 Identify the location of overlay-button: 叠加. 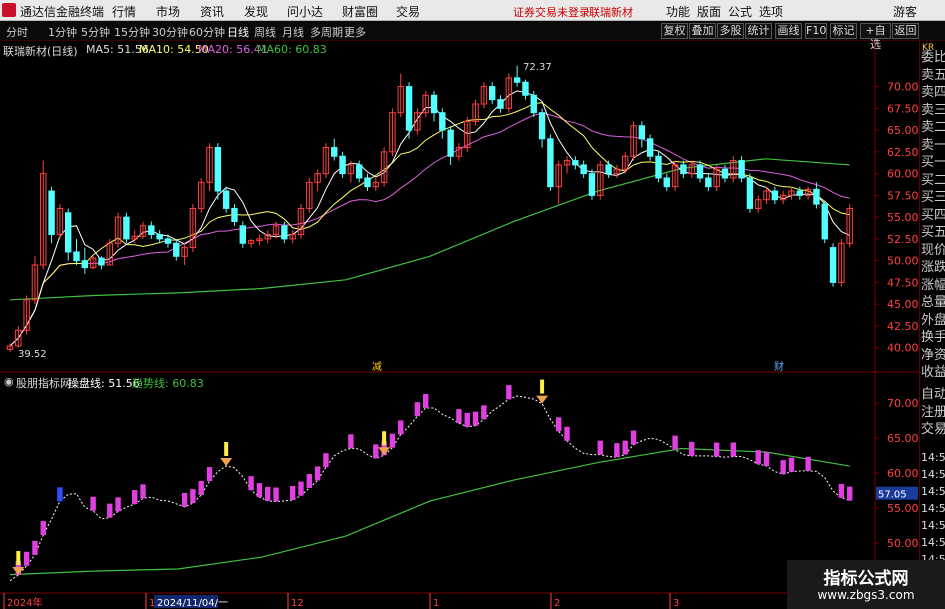
(702, 31).